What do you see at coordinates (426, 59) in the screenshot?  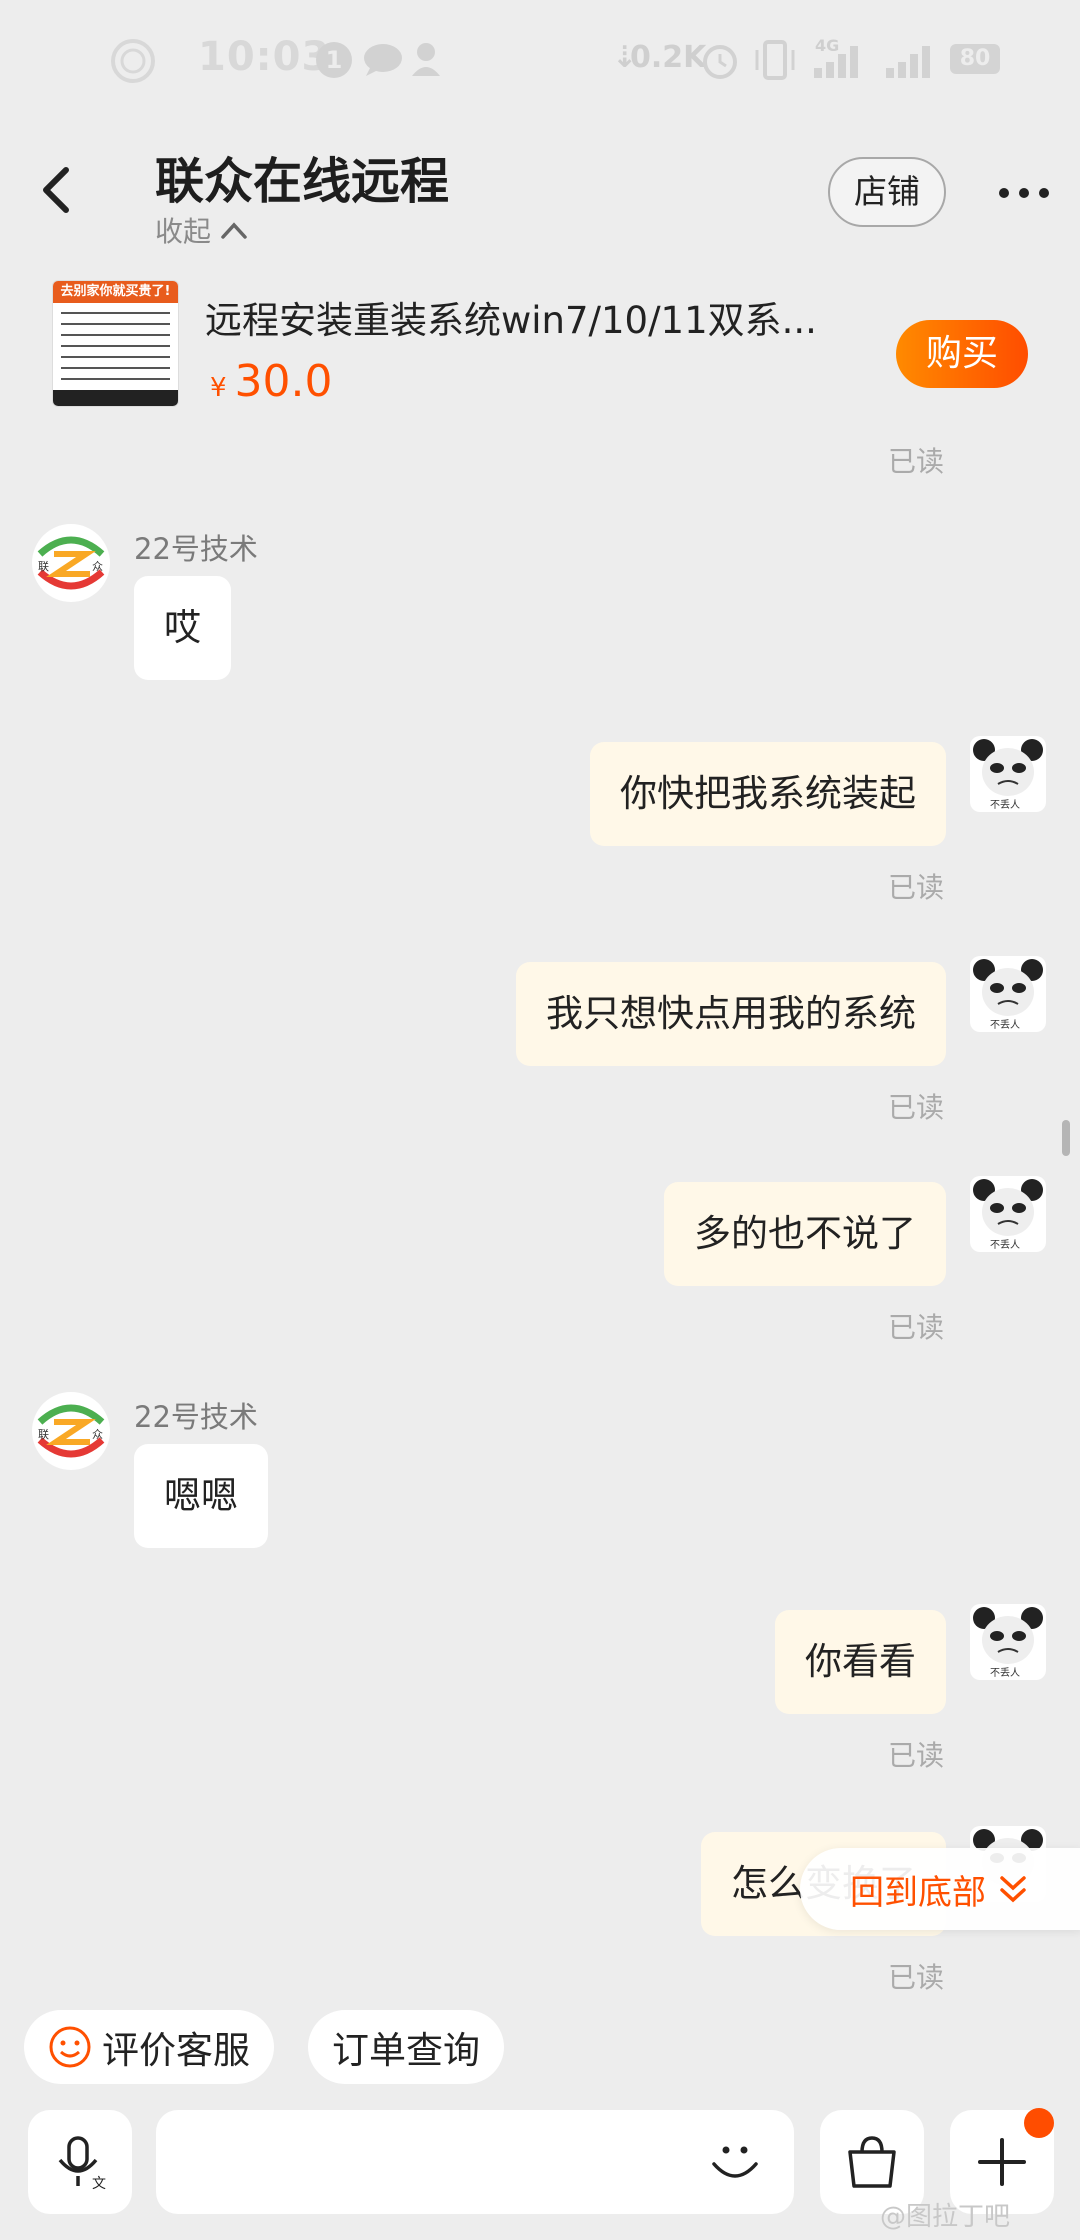 I see `contact-icon` at bounding box center [426, 59].